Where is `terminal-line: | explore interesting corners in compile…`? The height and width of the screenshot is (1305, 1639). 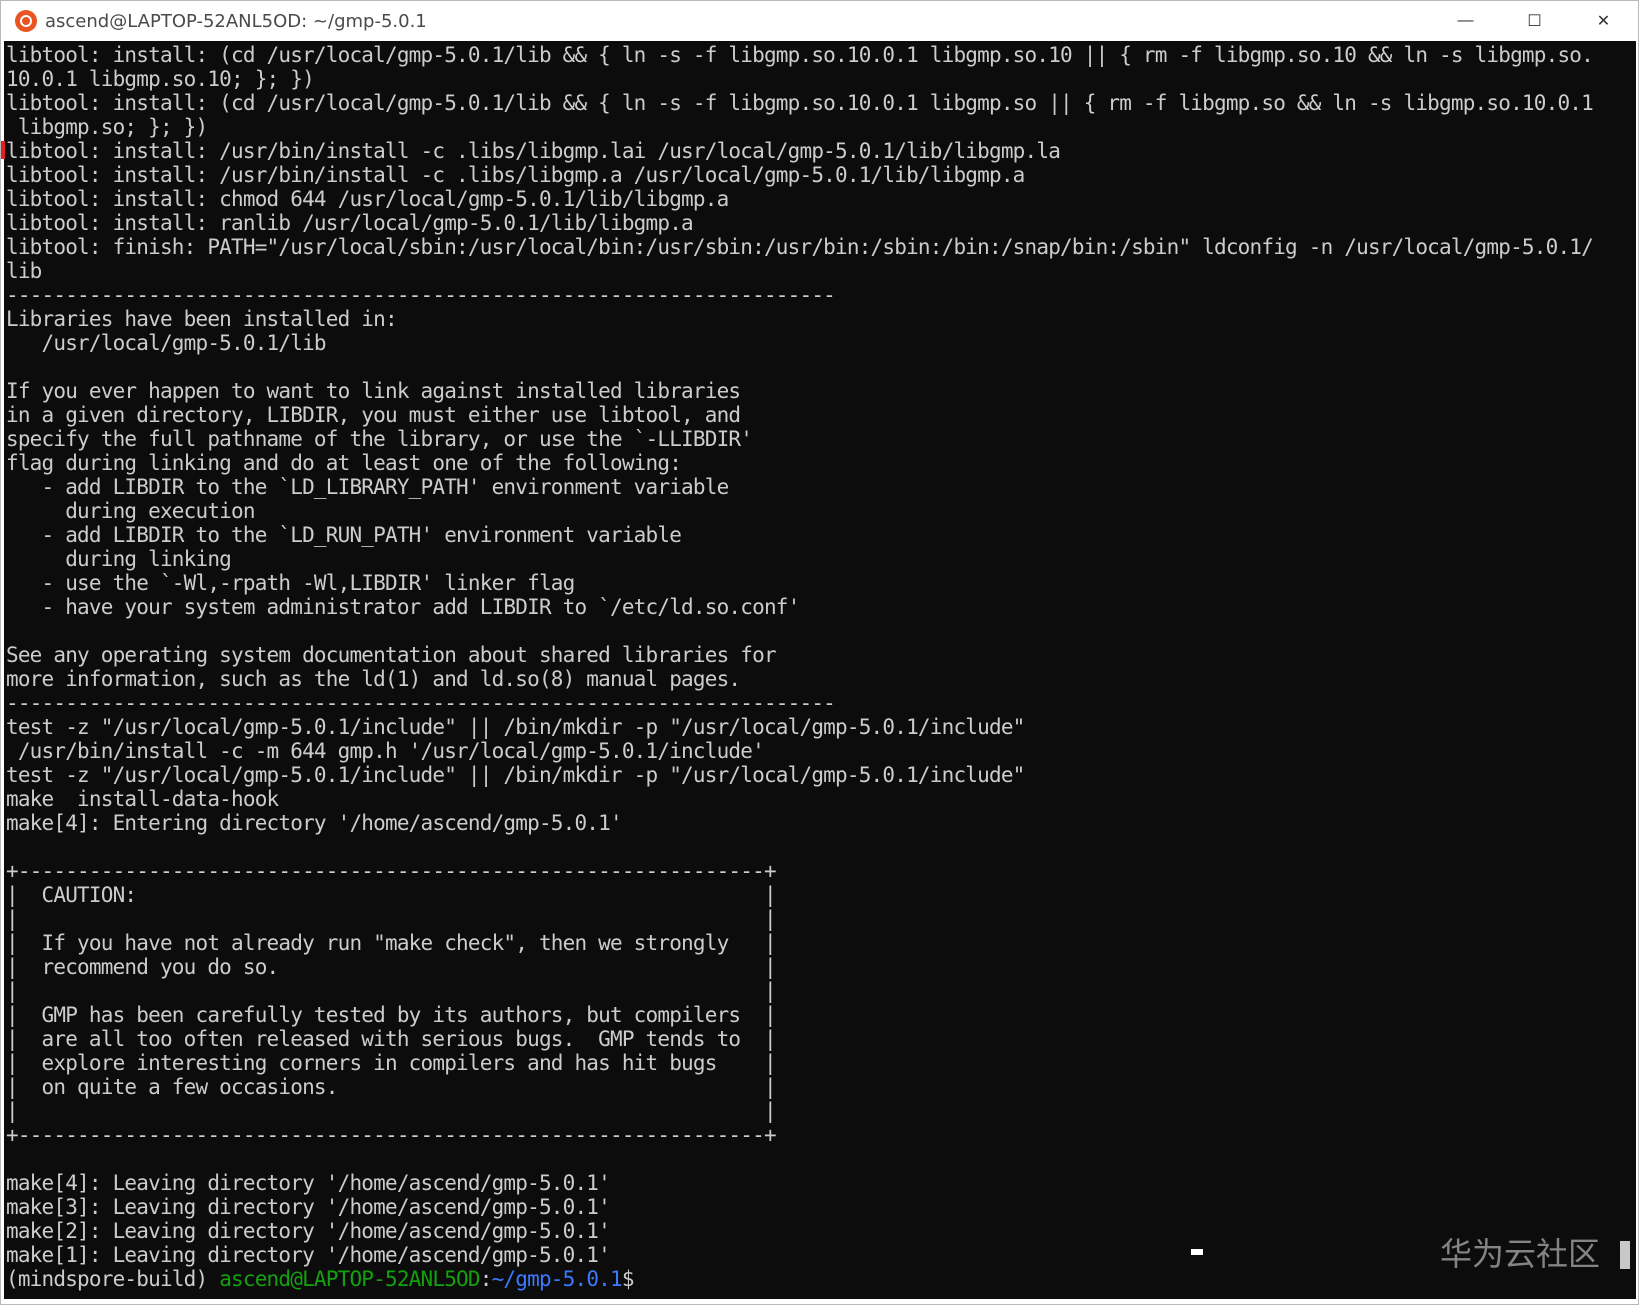
terminal-line: | explore interesting corners in compile… is located at coordinates (391, 1063).